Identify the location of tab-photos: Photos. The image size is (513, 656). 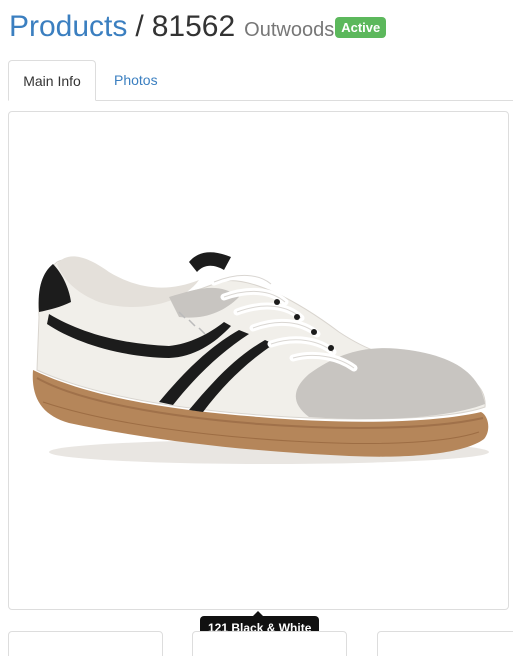
(136, 80).